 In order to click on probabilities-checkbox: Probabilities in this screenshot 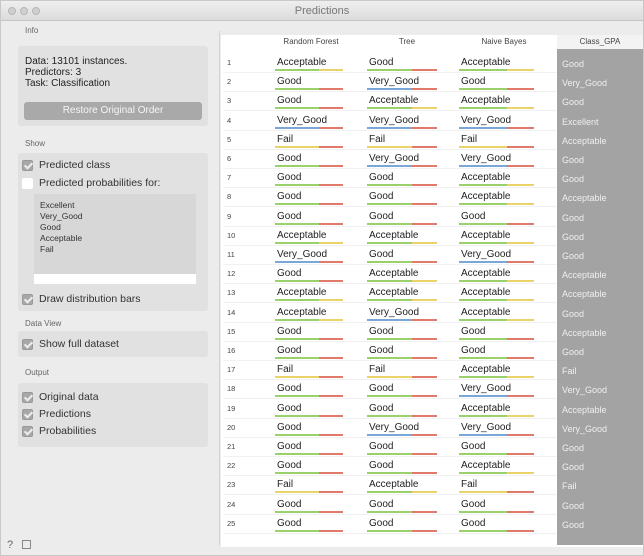, I will do `click(59, 431)`.